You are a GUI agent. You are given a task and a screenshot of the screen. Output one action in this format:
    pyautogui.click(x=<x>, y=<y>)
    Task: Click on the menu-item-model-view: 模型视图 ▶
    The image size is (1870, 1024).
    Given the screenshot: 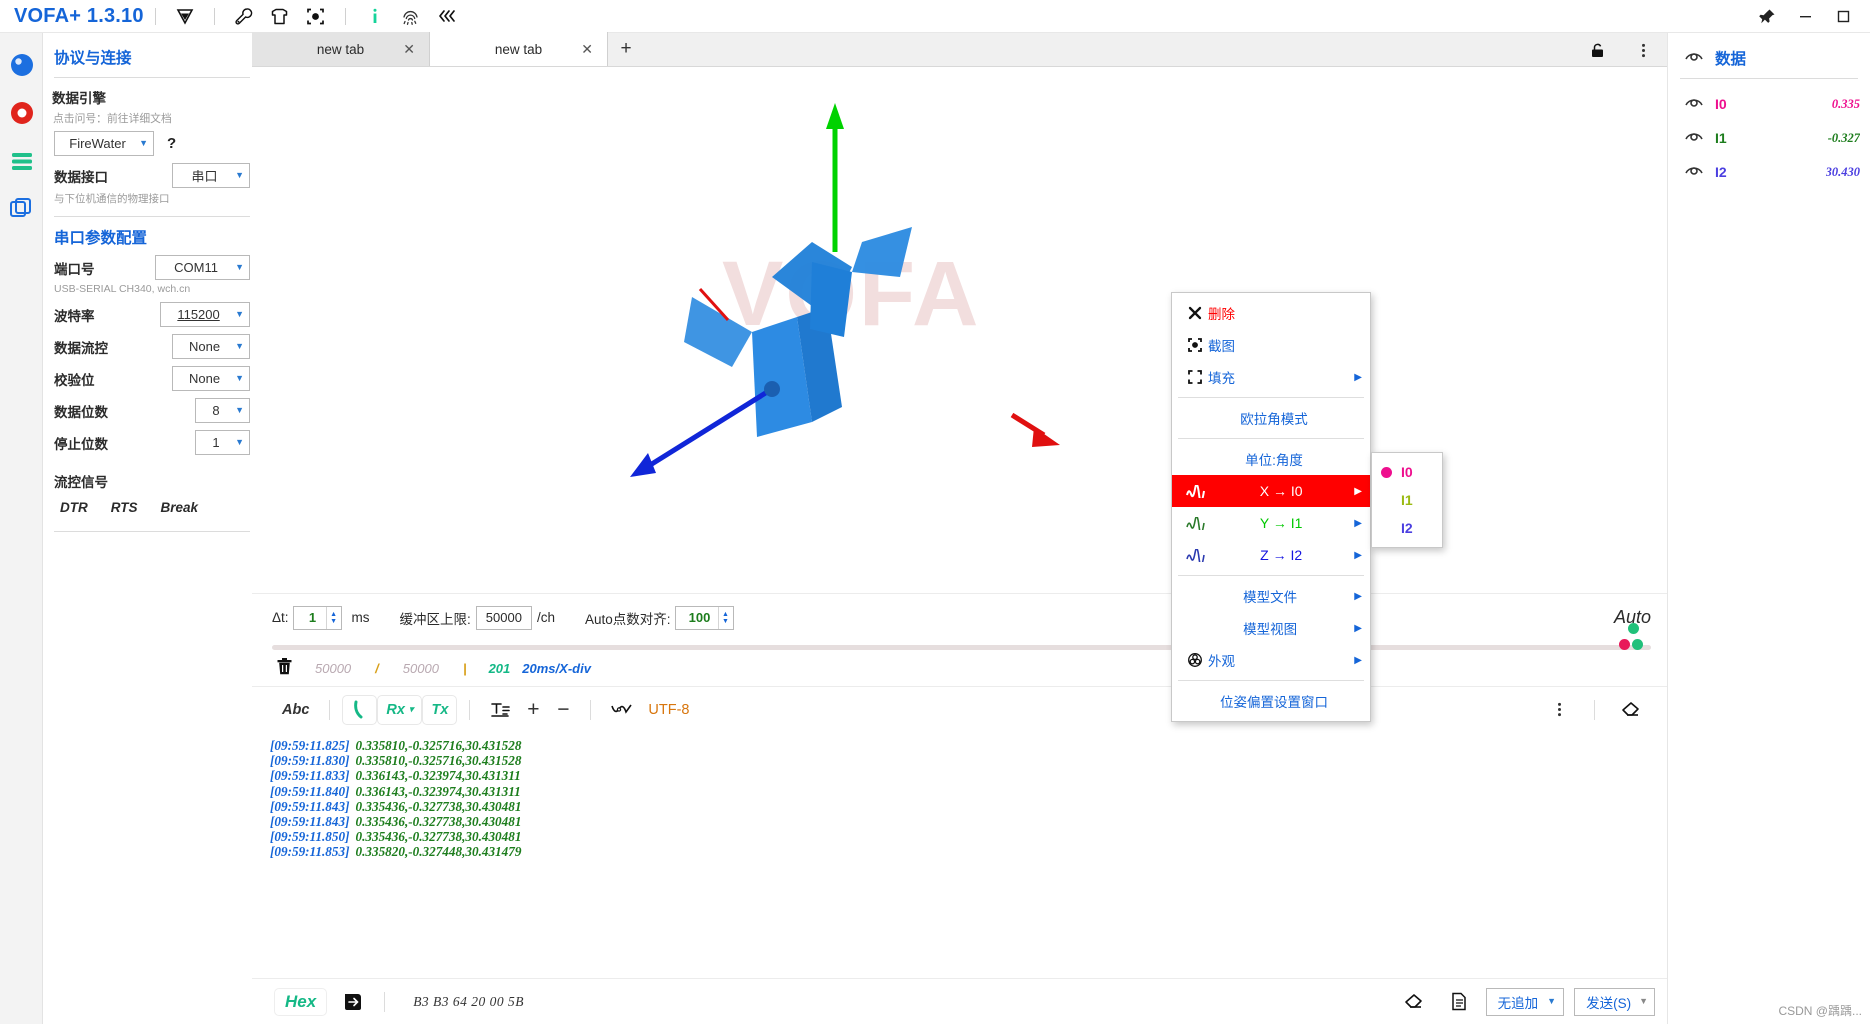 What is the action you would take?
    pyautogui.click(x=1271, y=628)
    